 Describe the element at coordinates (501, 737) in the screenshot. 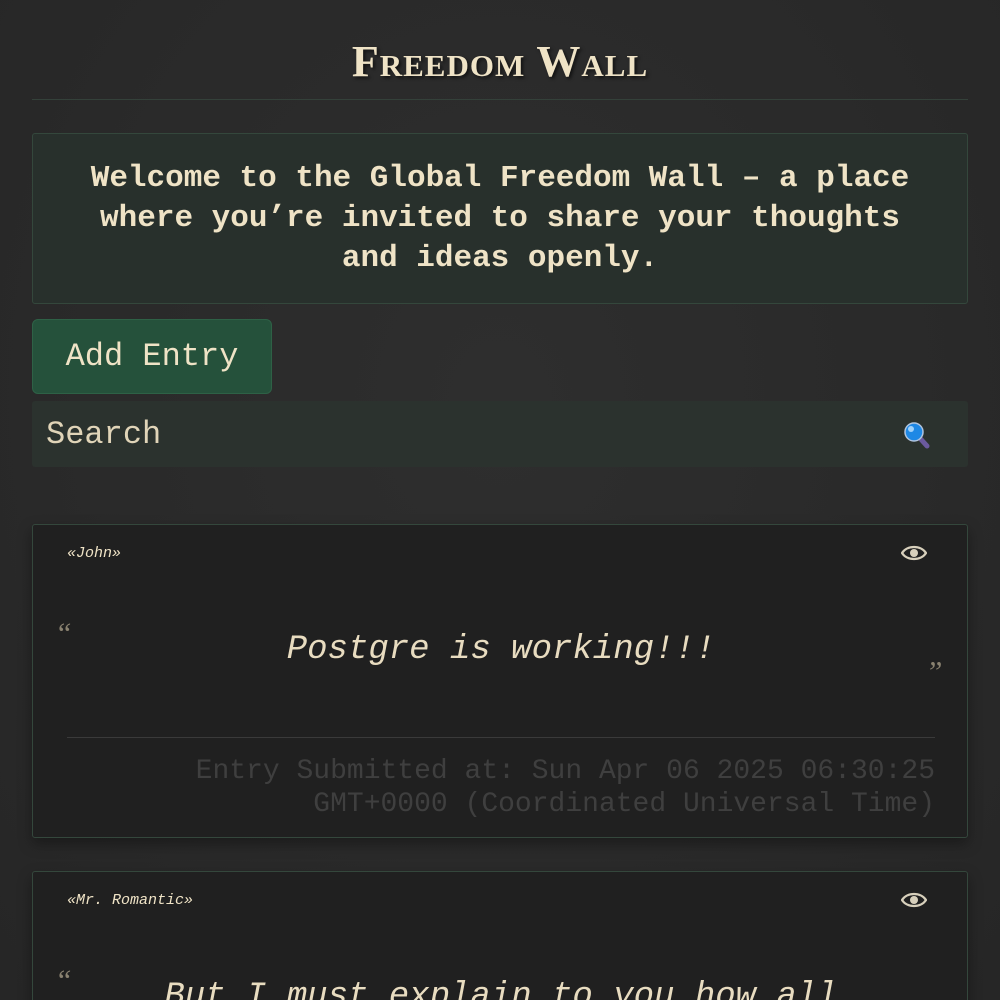

I see `entry-divider` at that location.